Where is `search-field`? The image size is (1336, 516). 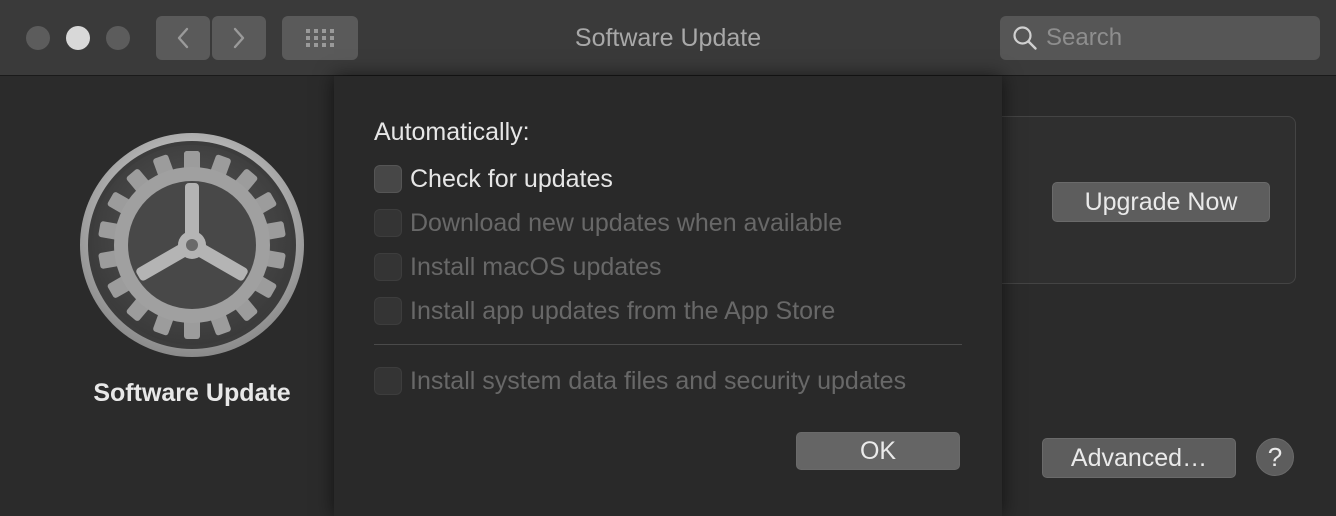 search-field is located at coordinates (1160, 38).